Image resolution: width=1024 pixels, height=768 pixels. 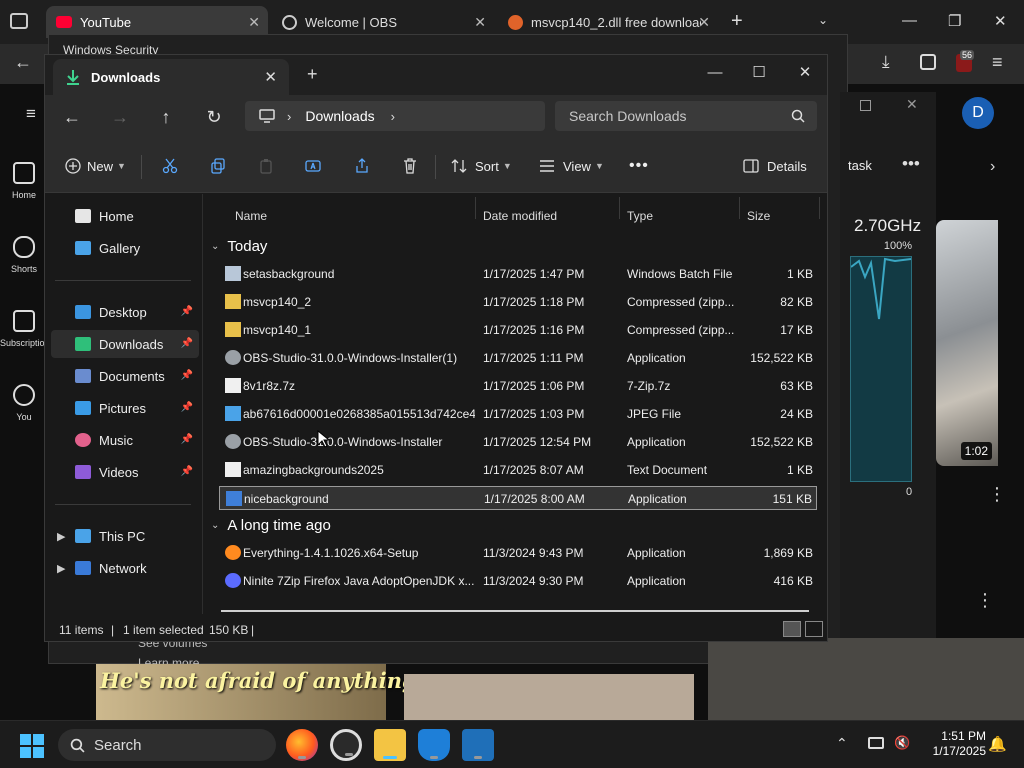 What do you see at coordinates (24, 181) in the screenshot?
I see `youtube-nav-home: Home` at bounding box center [24, 181].